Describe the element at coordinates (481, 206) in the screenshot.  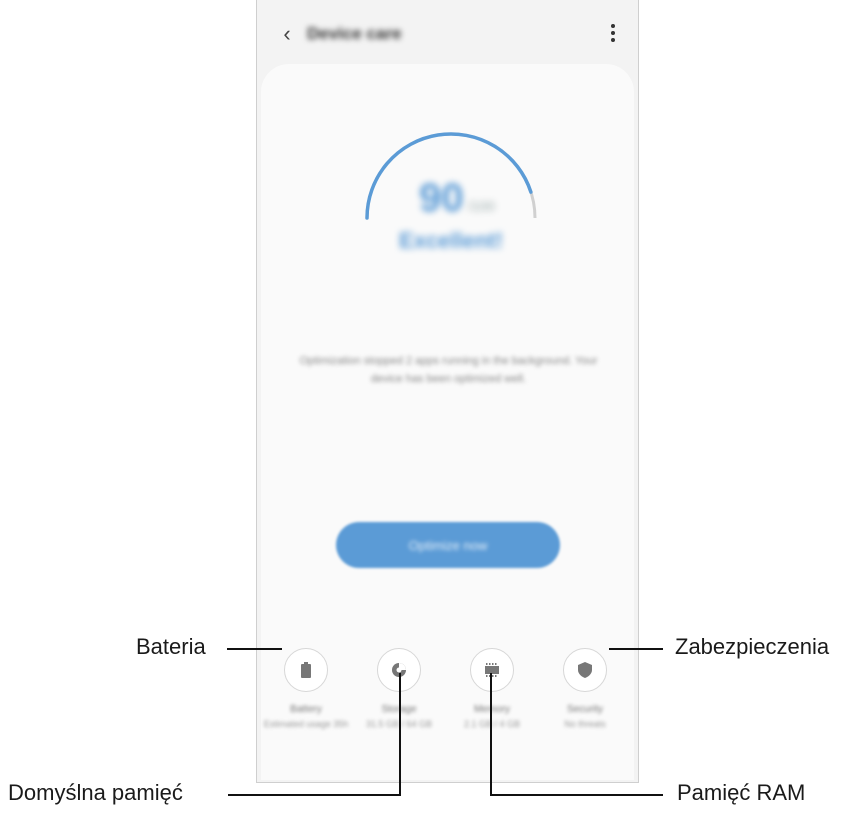
I see `score-unit: /100` at that location.